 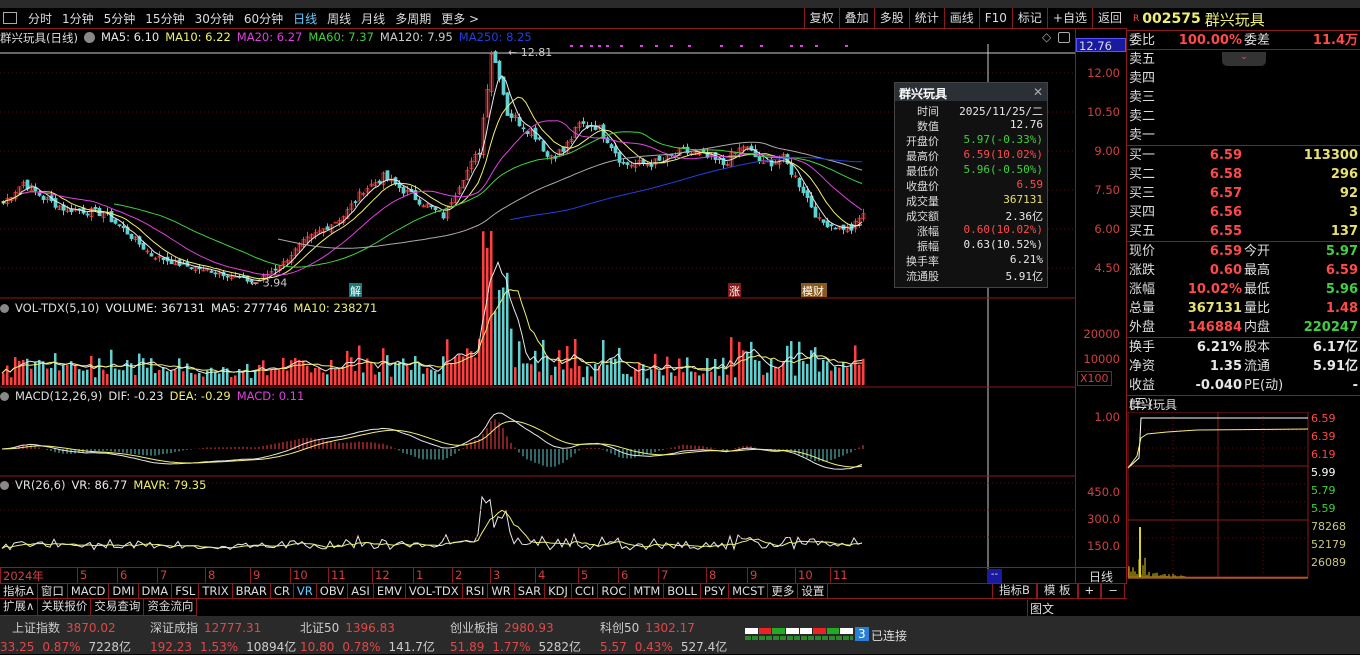 I want to click on indicator-tab: ASI, so click(x=361, y=591).